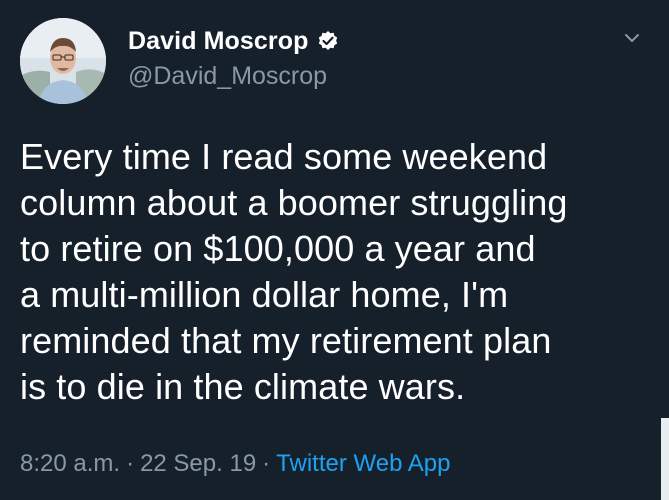 Image resolution: width=669 pixels, height=500 pixels. I want to click on handle: @David_Moscrop, so click(233, 76).